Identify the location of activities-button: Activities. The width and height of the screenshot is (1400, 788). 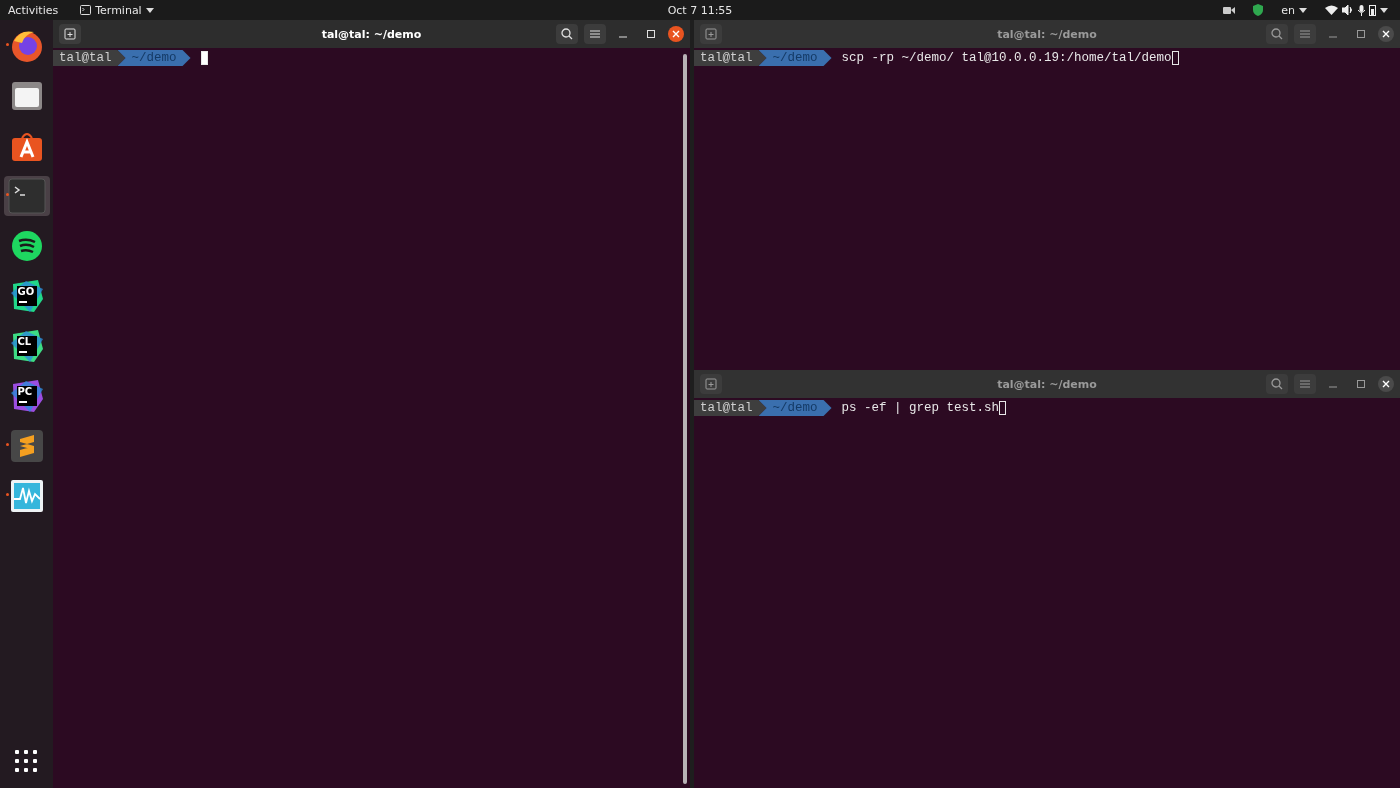
(33, 10).